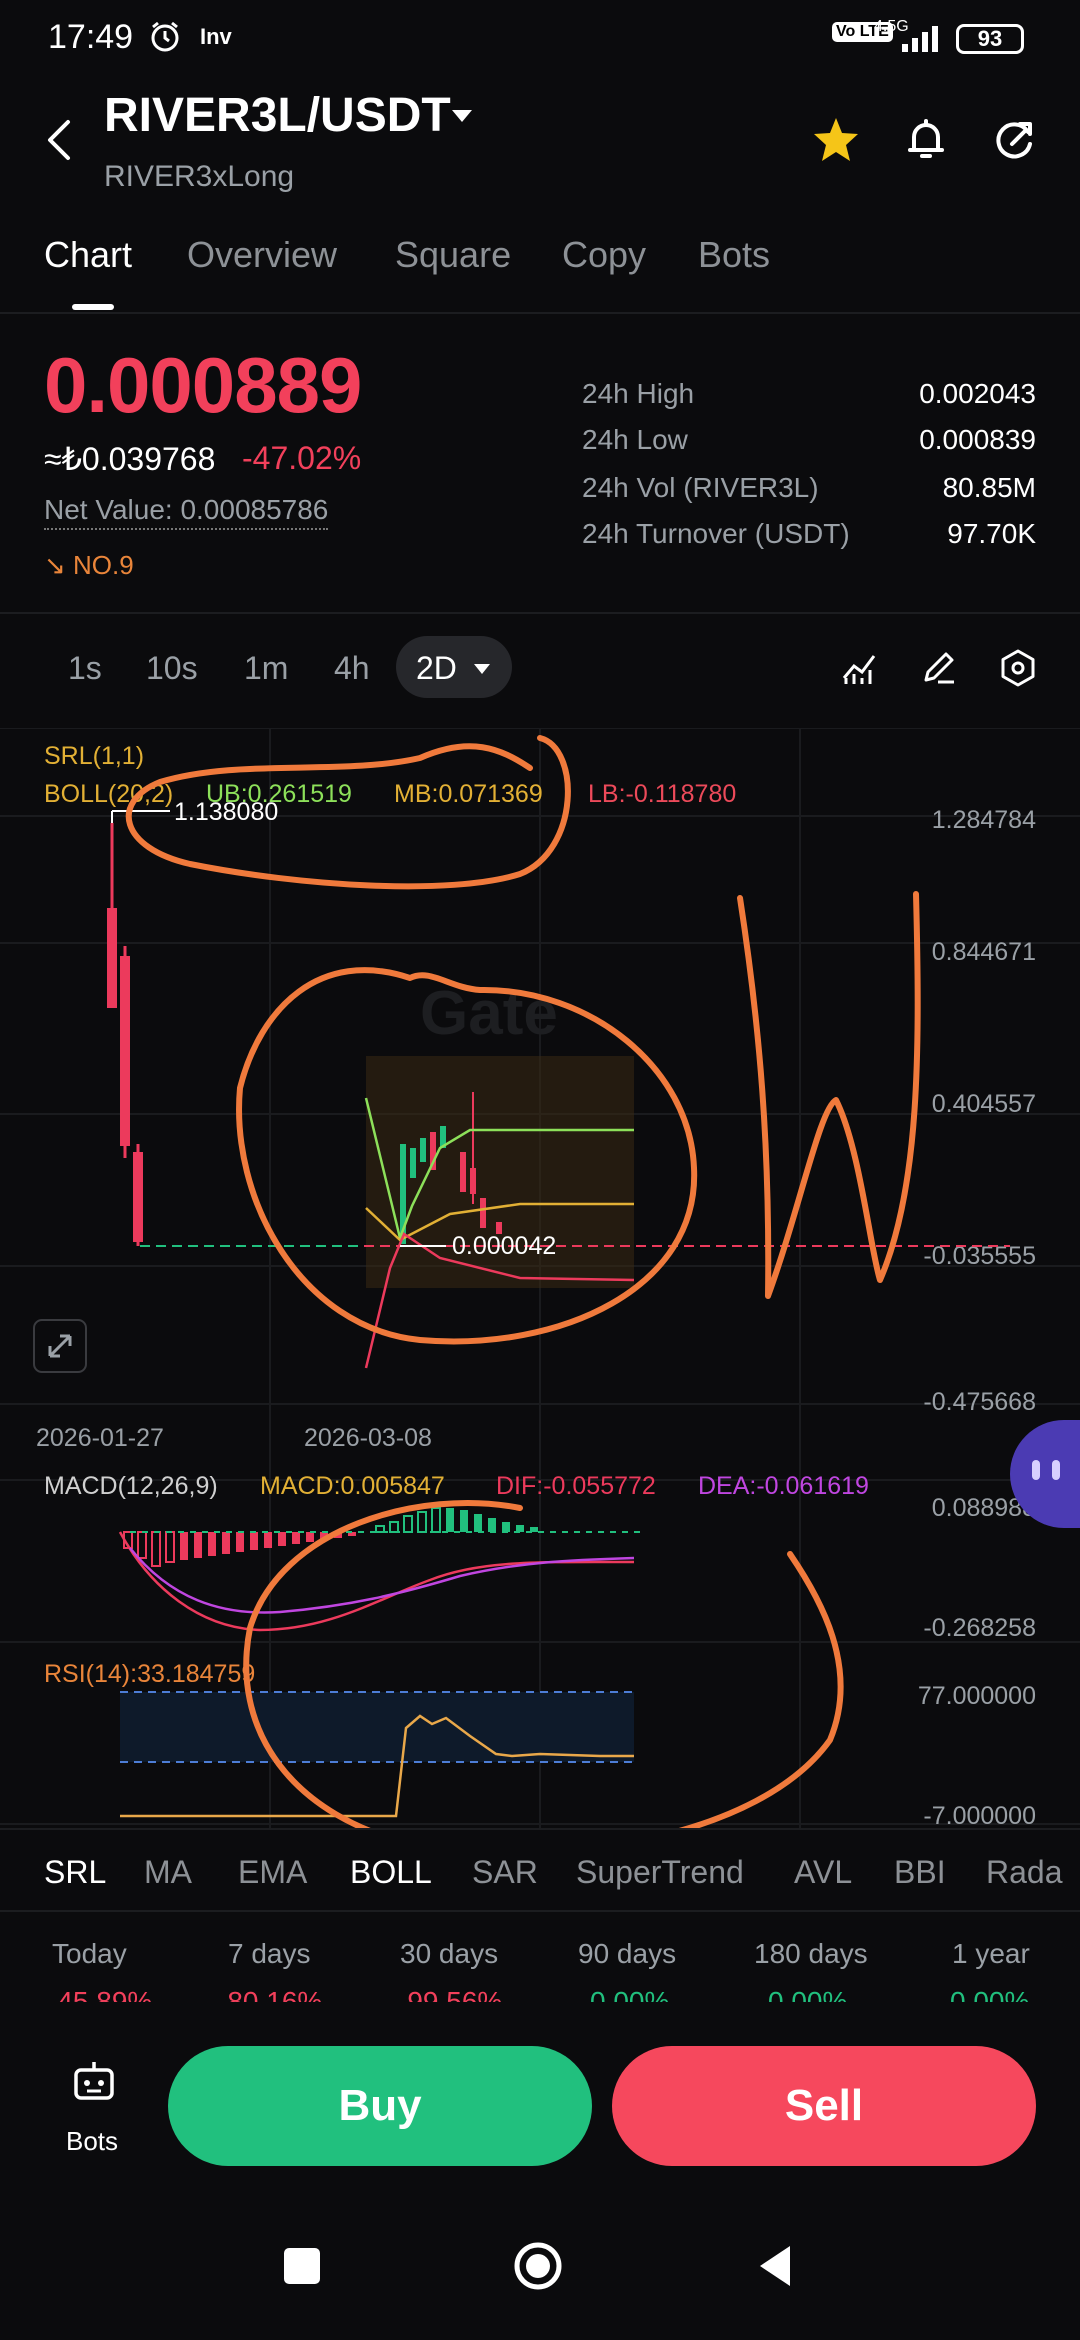  What do you see at coordinates (604, 255) in the screenshot?
I see `tab-copy: Copy` at bounding box center [604, 255].